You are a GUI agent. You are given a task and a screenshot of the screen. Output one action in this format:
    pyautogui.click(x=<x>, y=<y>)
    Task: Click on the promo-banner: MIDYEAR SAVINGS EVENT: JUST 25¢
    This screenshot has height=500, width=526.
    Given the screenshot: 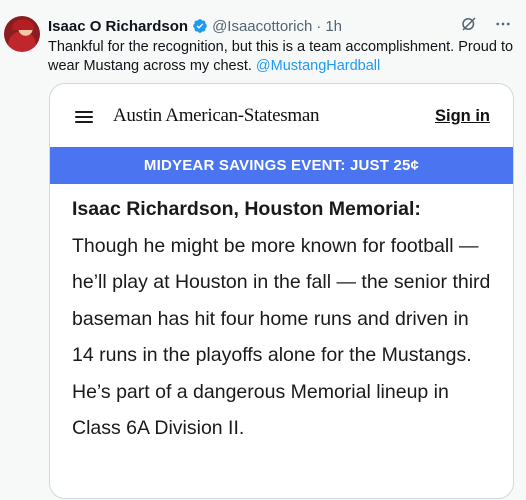 What is the action you would take?
    pyautogui.click(x=281, y=165)
    